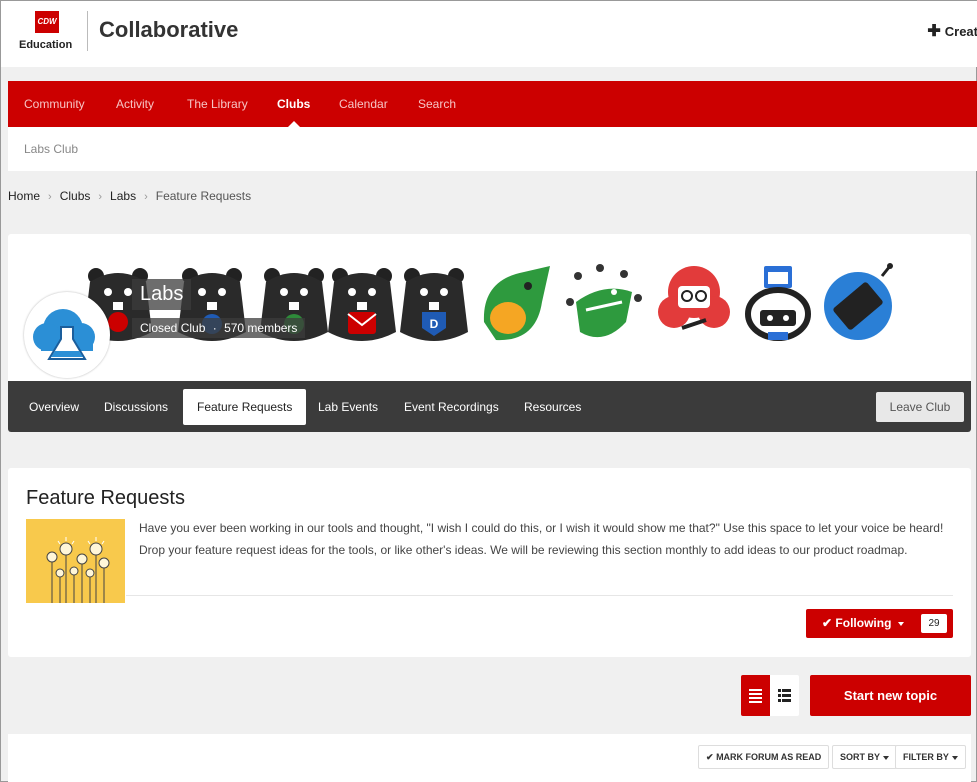 This screenshot has height=782, width=977. I want to click on nav-item-community: Community, so click(54, 104).